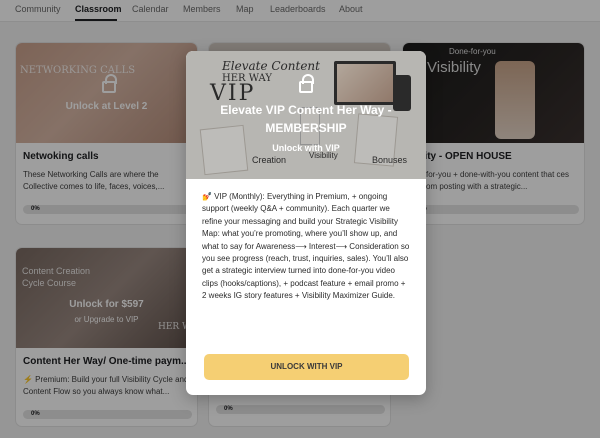 Image resolution: width=600 pixels, height=438 pixels. What do you see at coordinates (306, 367) in the screenshot?
I see `unlock-with-vip-button: UNLOCK WITH VIP` at bounding box center [306, 367].